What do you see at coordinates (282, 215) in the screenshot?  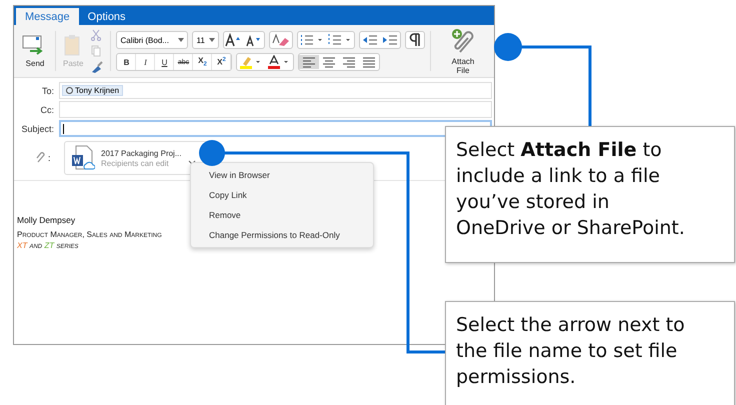 I see `menu-item: Remove` at bounding box center [282, 215].